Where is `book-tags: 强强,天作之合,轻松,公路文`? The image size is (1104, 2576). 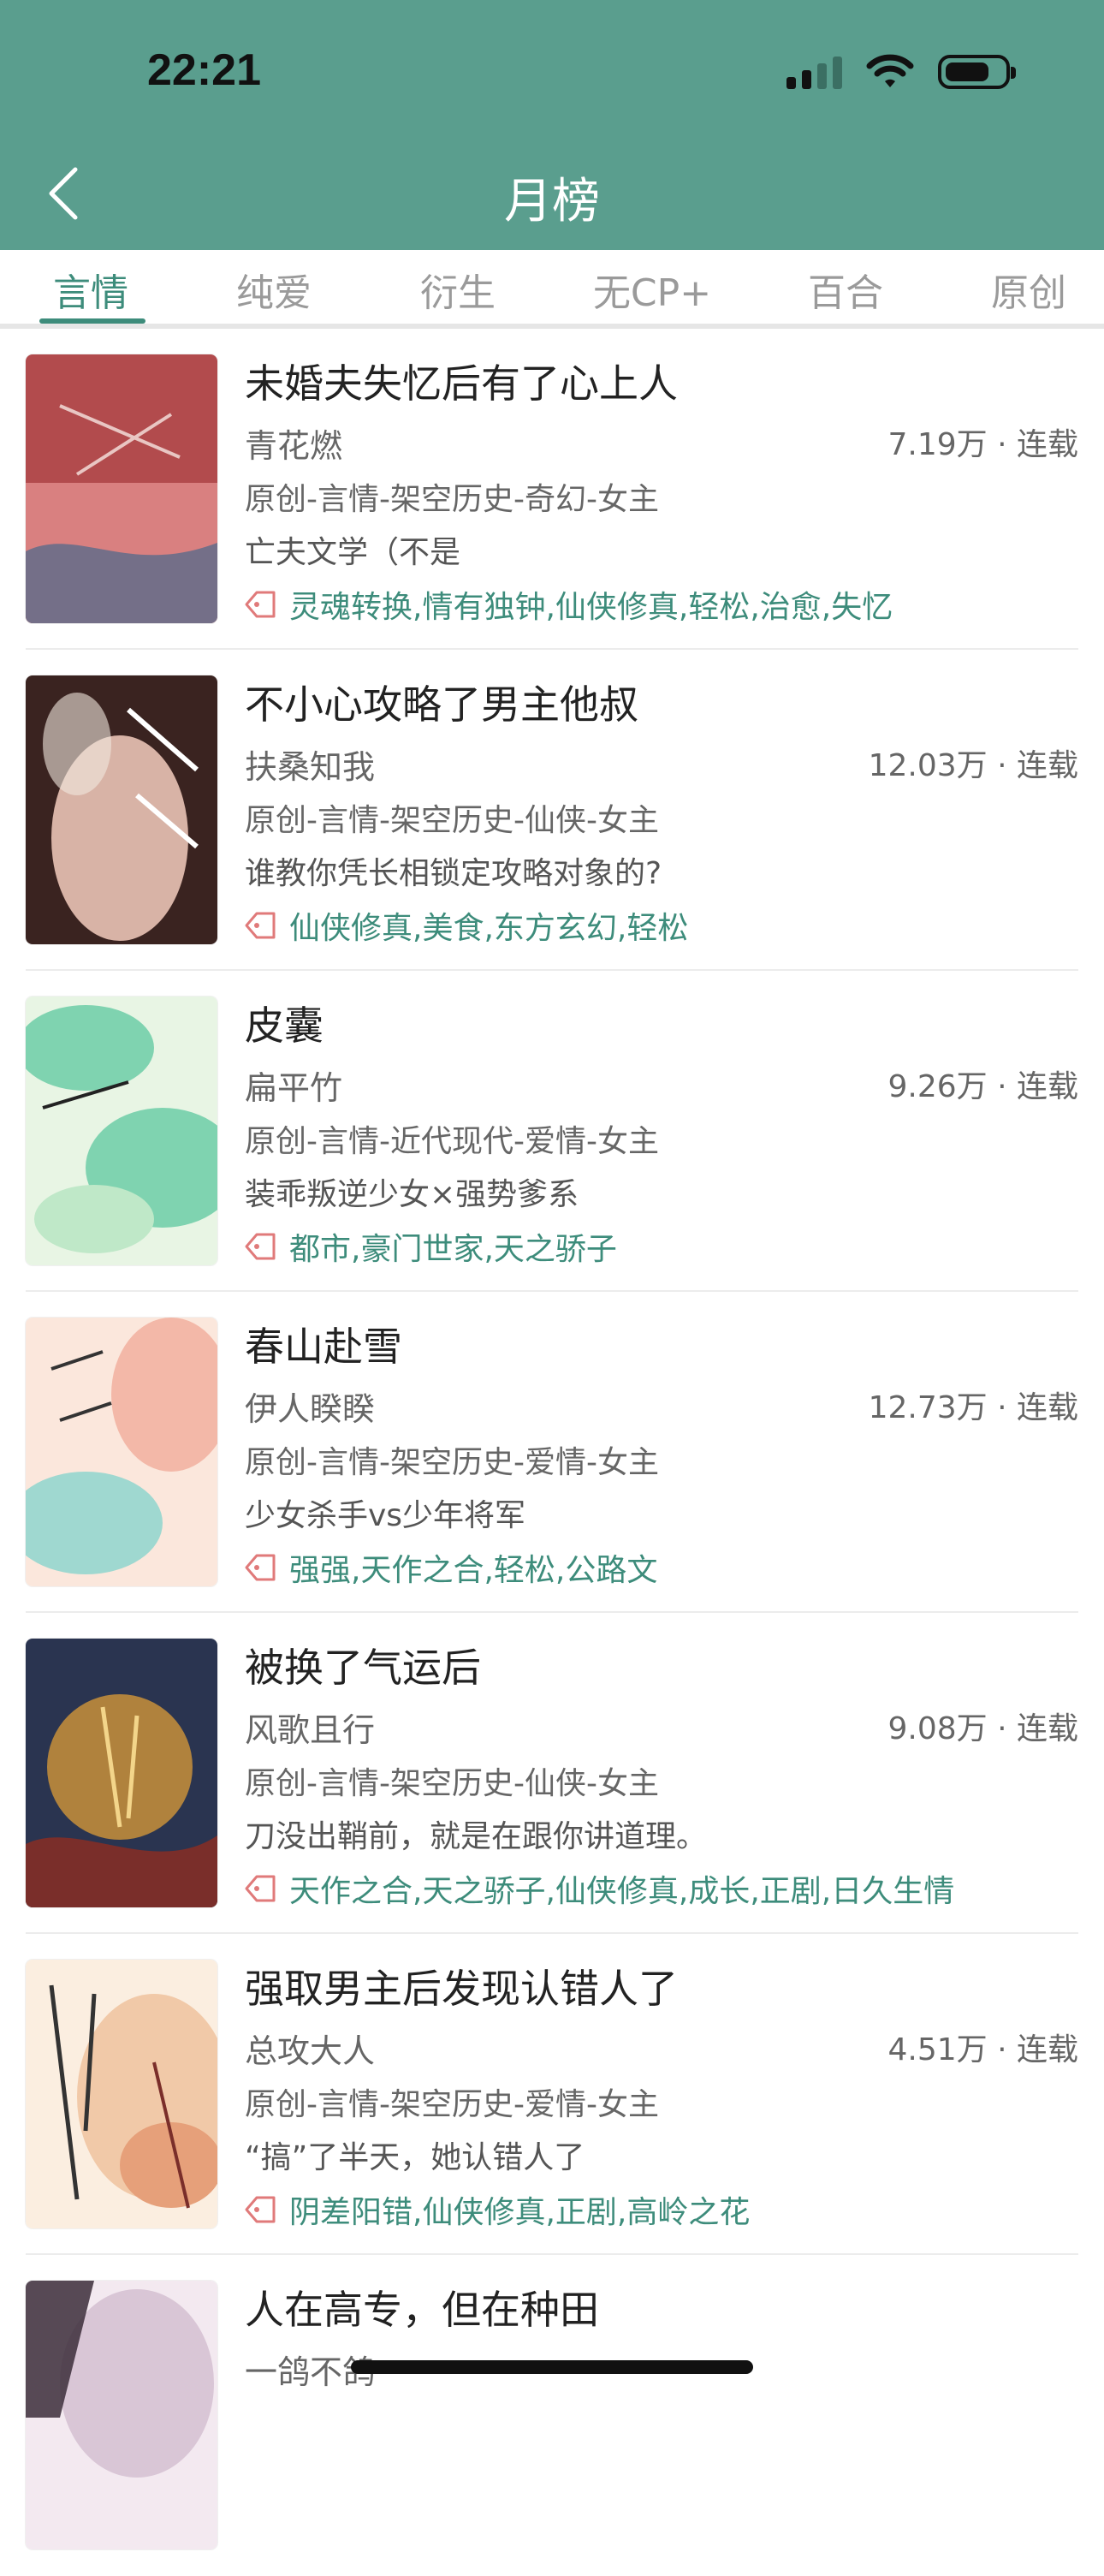 book-tags: 强强,天作之合,轻松,公路文 is located at coordinates (473, 1570).